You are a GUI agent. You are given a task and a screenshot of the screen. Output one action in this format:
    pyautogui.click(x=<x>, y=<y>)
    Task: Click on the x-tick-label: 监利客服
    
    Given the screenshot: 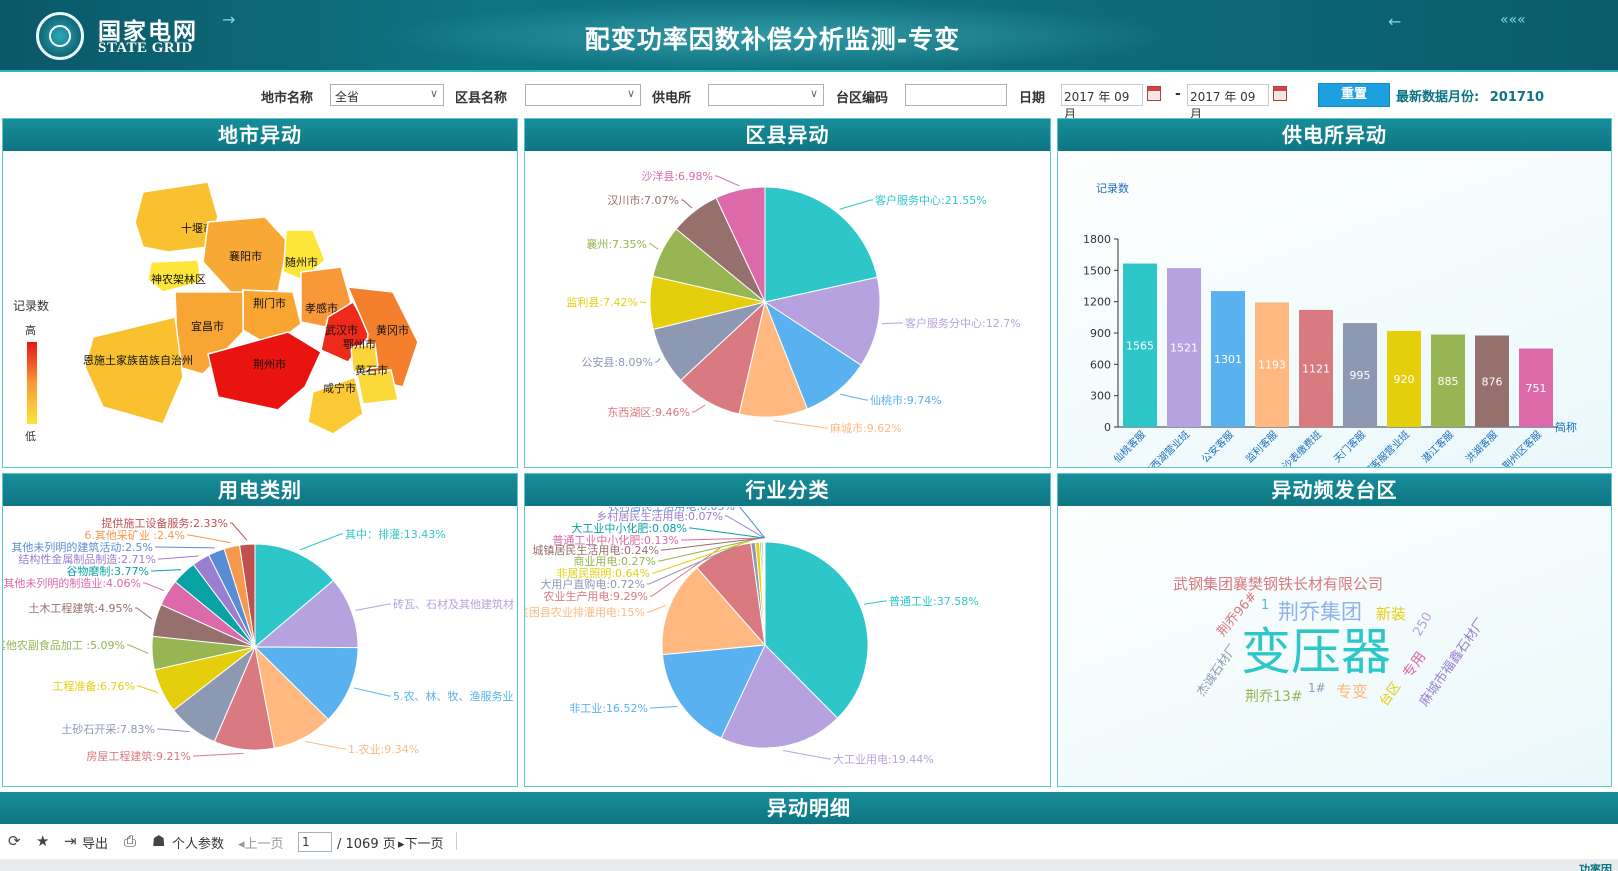 What is the action you would take?
    pyautogui.click(x=1261, y=446)
    